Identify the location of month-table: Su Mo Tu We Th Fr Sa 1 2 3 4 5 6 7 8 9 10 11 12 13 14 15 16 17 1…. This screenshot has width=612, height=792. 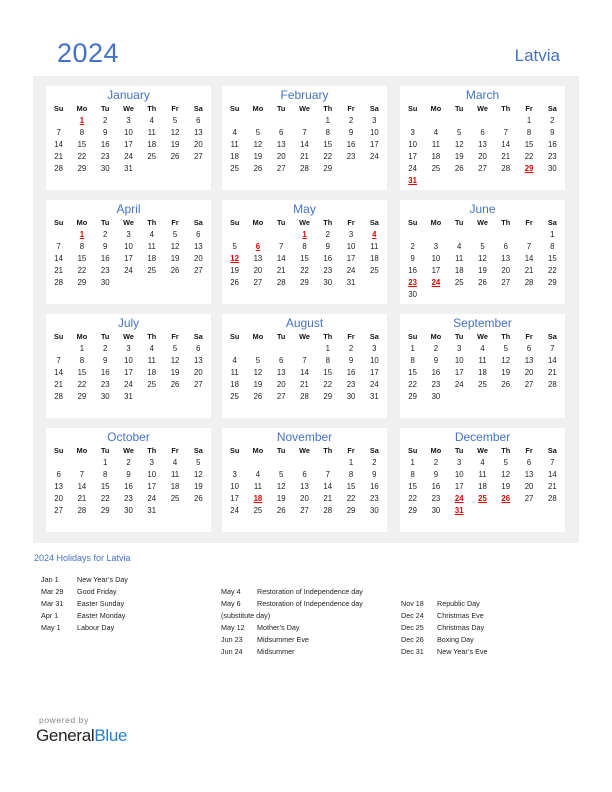
(482, 144).